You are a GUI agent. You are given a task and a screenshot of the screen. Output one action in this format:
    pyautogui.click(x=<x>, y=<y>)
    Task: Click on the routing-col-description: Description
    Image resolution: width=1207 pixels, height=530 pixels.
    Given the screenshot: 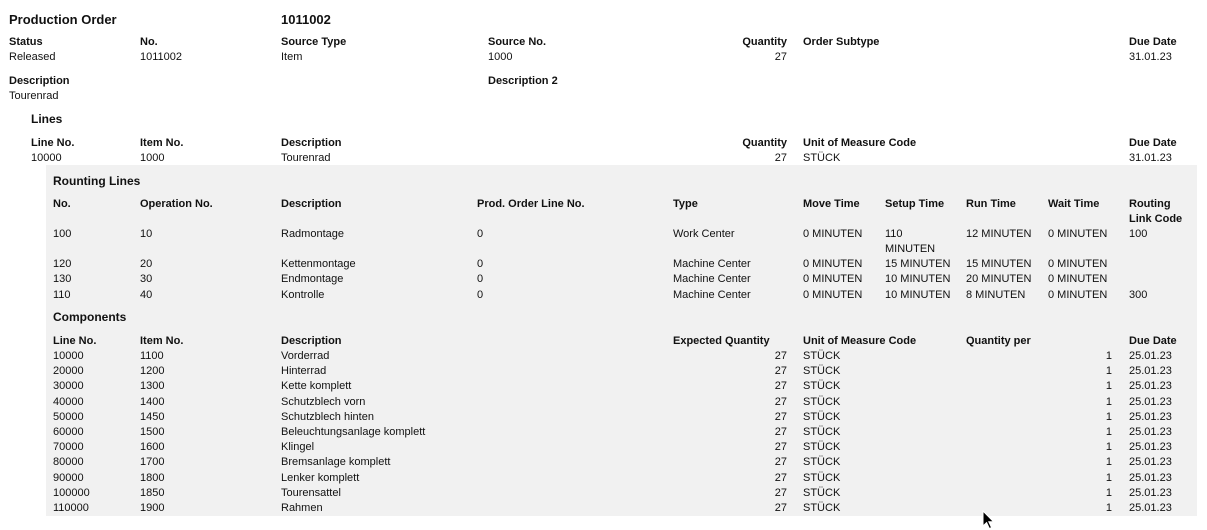 What is the action you would take?
    pyautogui.click(x=311, y=204)
    